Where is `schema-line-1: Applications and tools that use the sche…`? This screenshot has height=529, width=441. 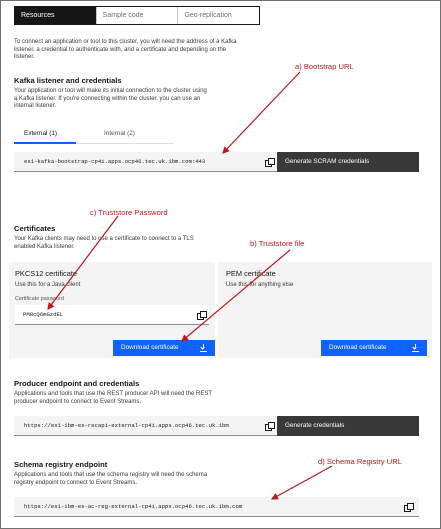
schema-line-1: Applications and tools that use the sche… is located at coordinates (111, 475).